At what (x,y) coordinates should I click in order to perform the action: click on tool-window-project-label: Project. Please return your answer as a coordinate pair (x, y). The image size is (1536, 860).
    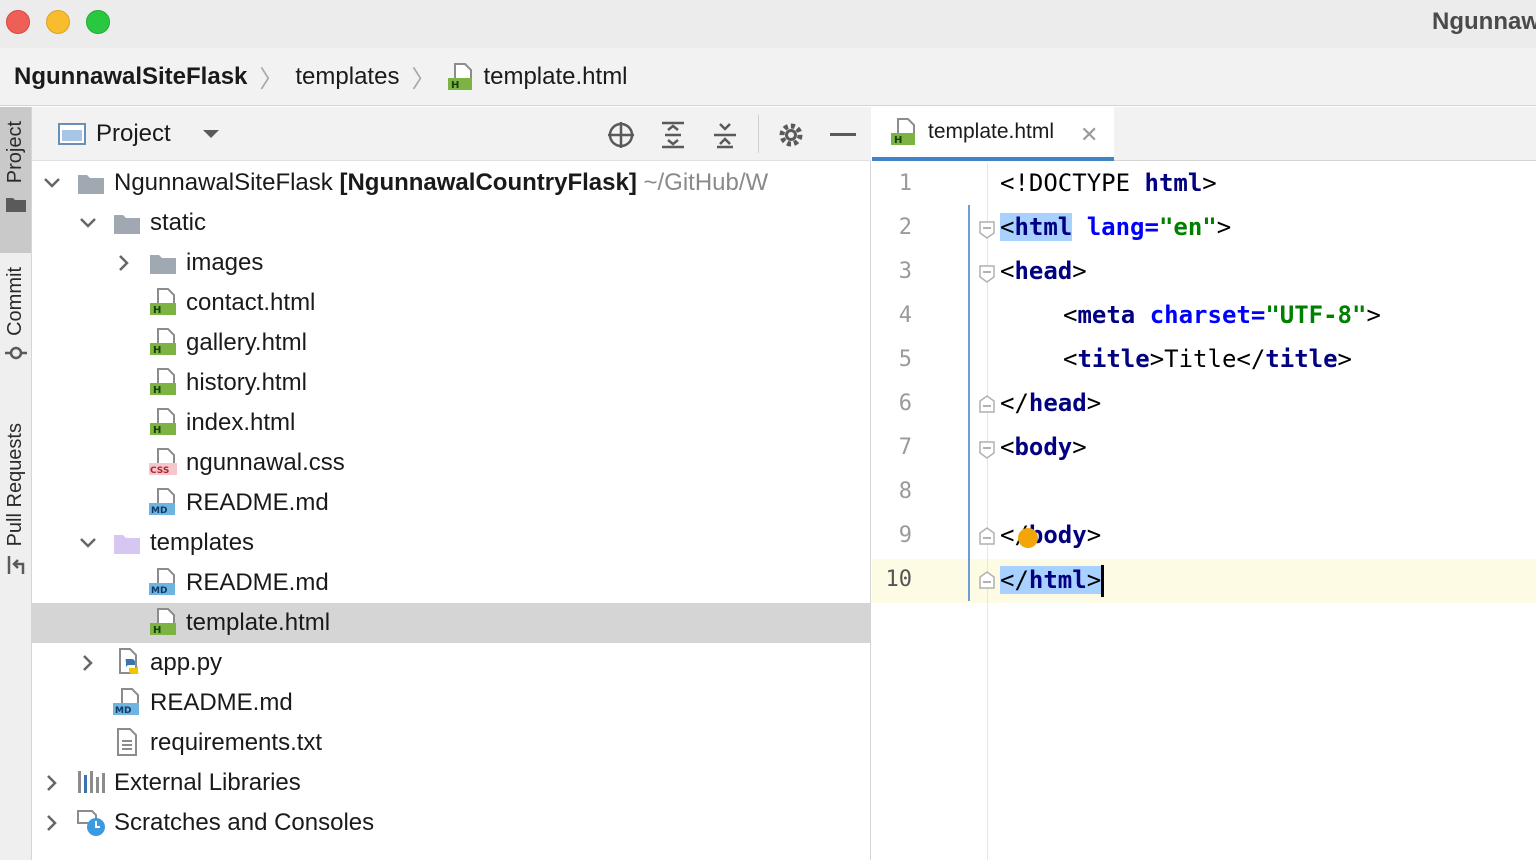
    Looking at the image, I should click on (15, 152).